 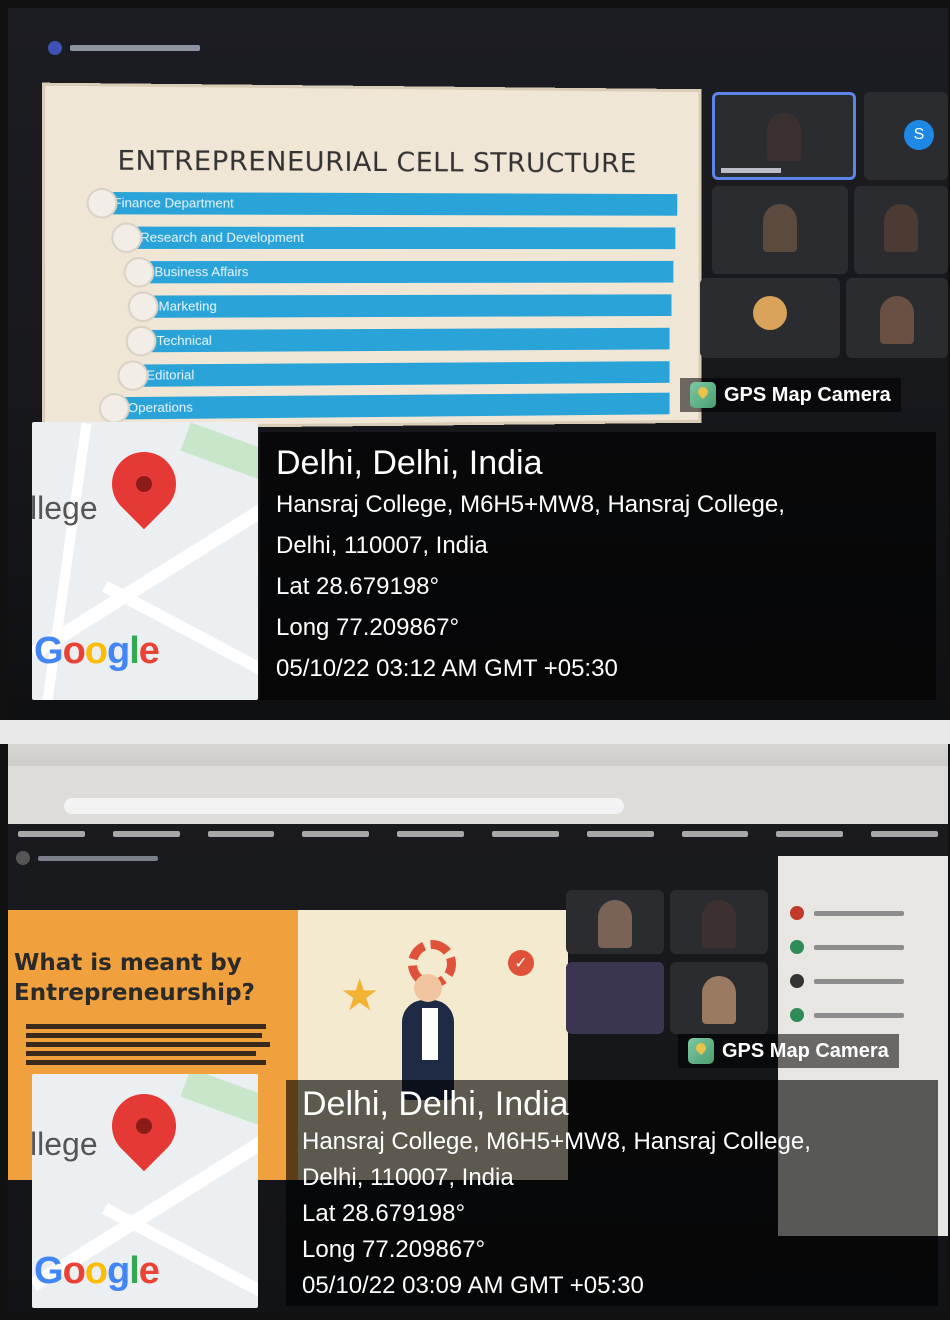 I want to click on participant-tile: S, so click(x=906, y=136).